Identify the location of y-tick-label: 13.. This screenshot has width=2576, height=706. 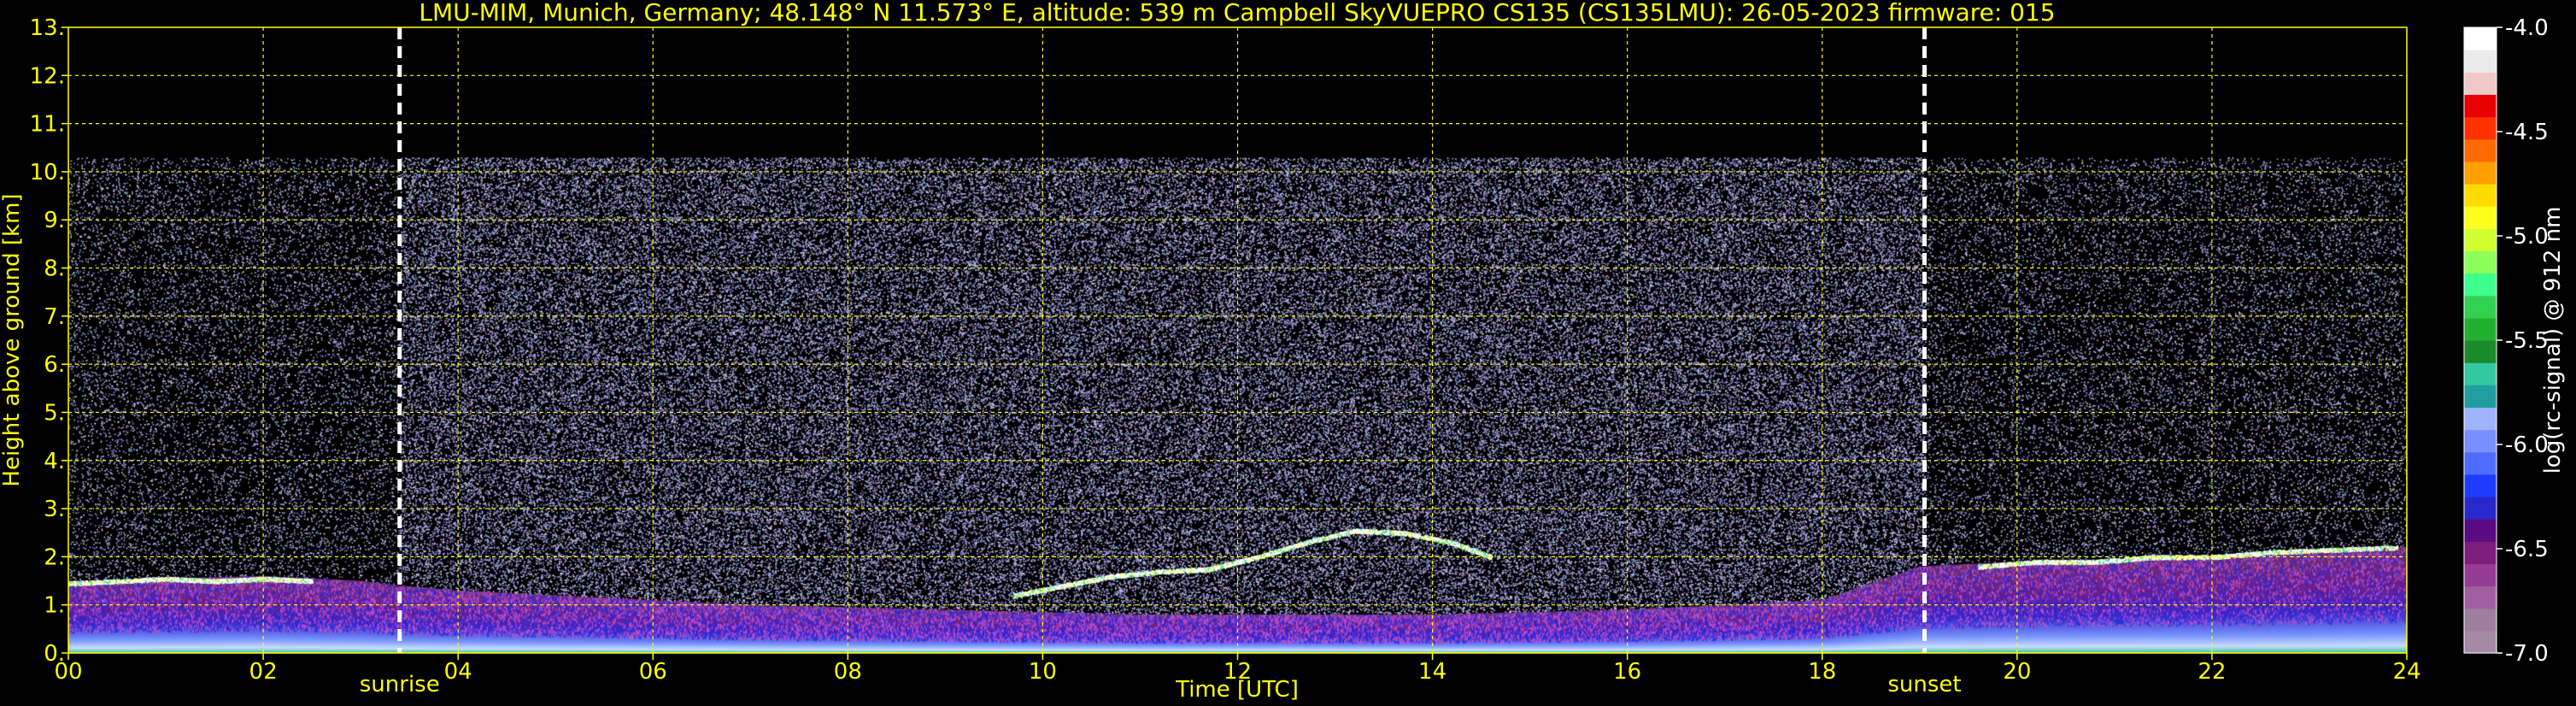
(47, 28).